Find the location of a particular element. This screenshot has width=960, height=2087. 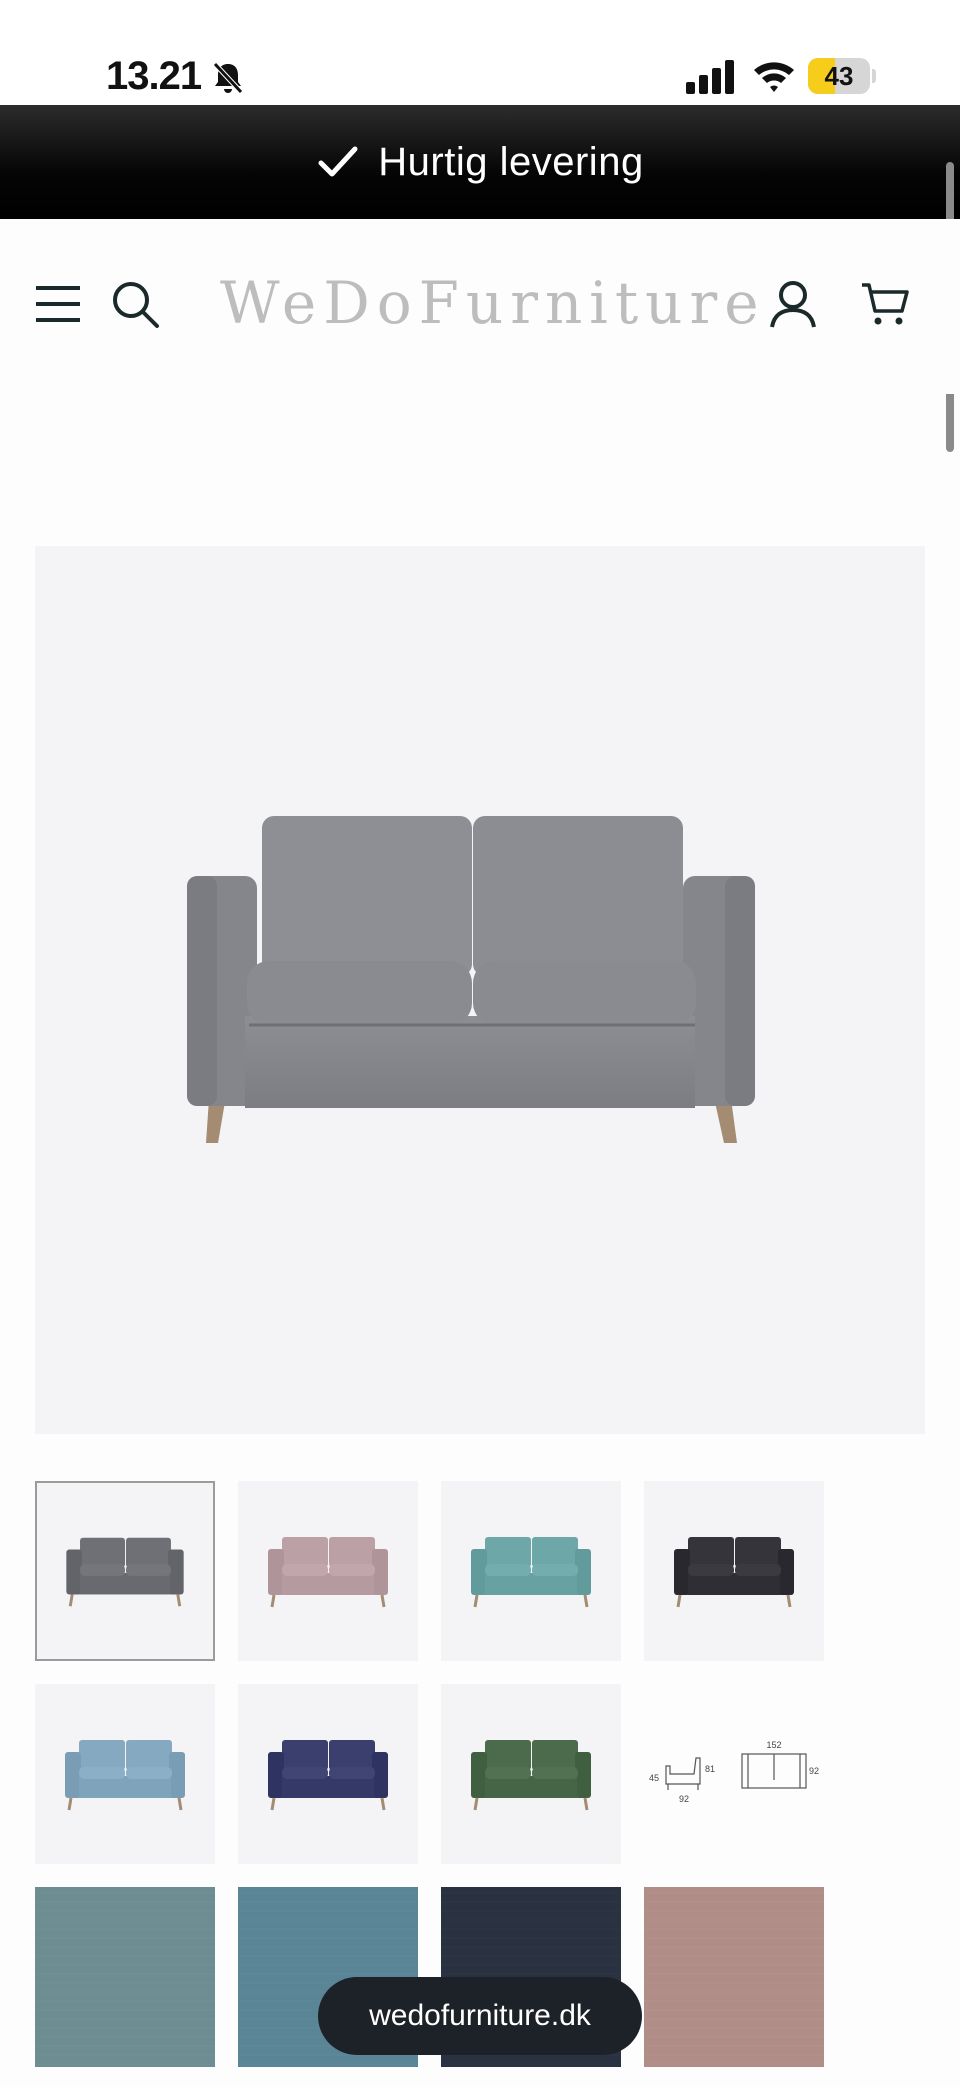

search-icon is located at coordinates (135, 304).